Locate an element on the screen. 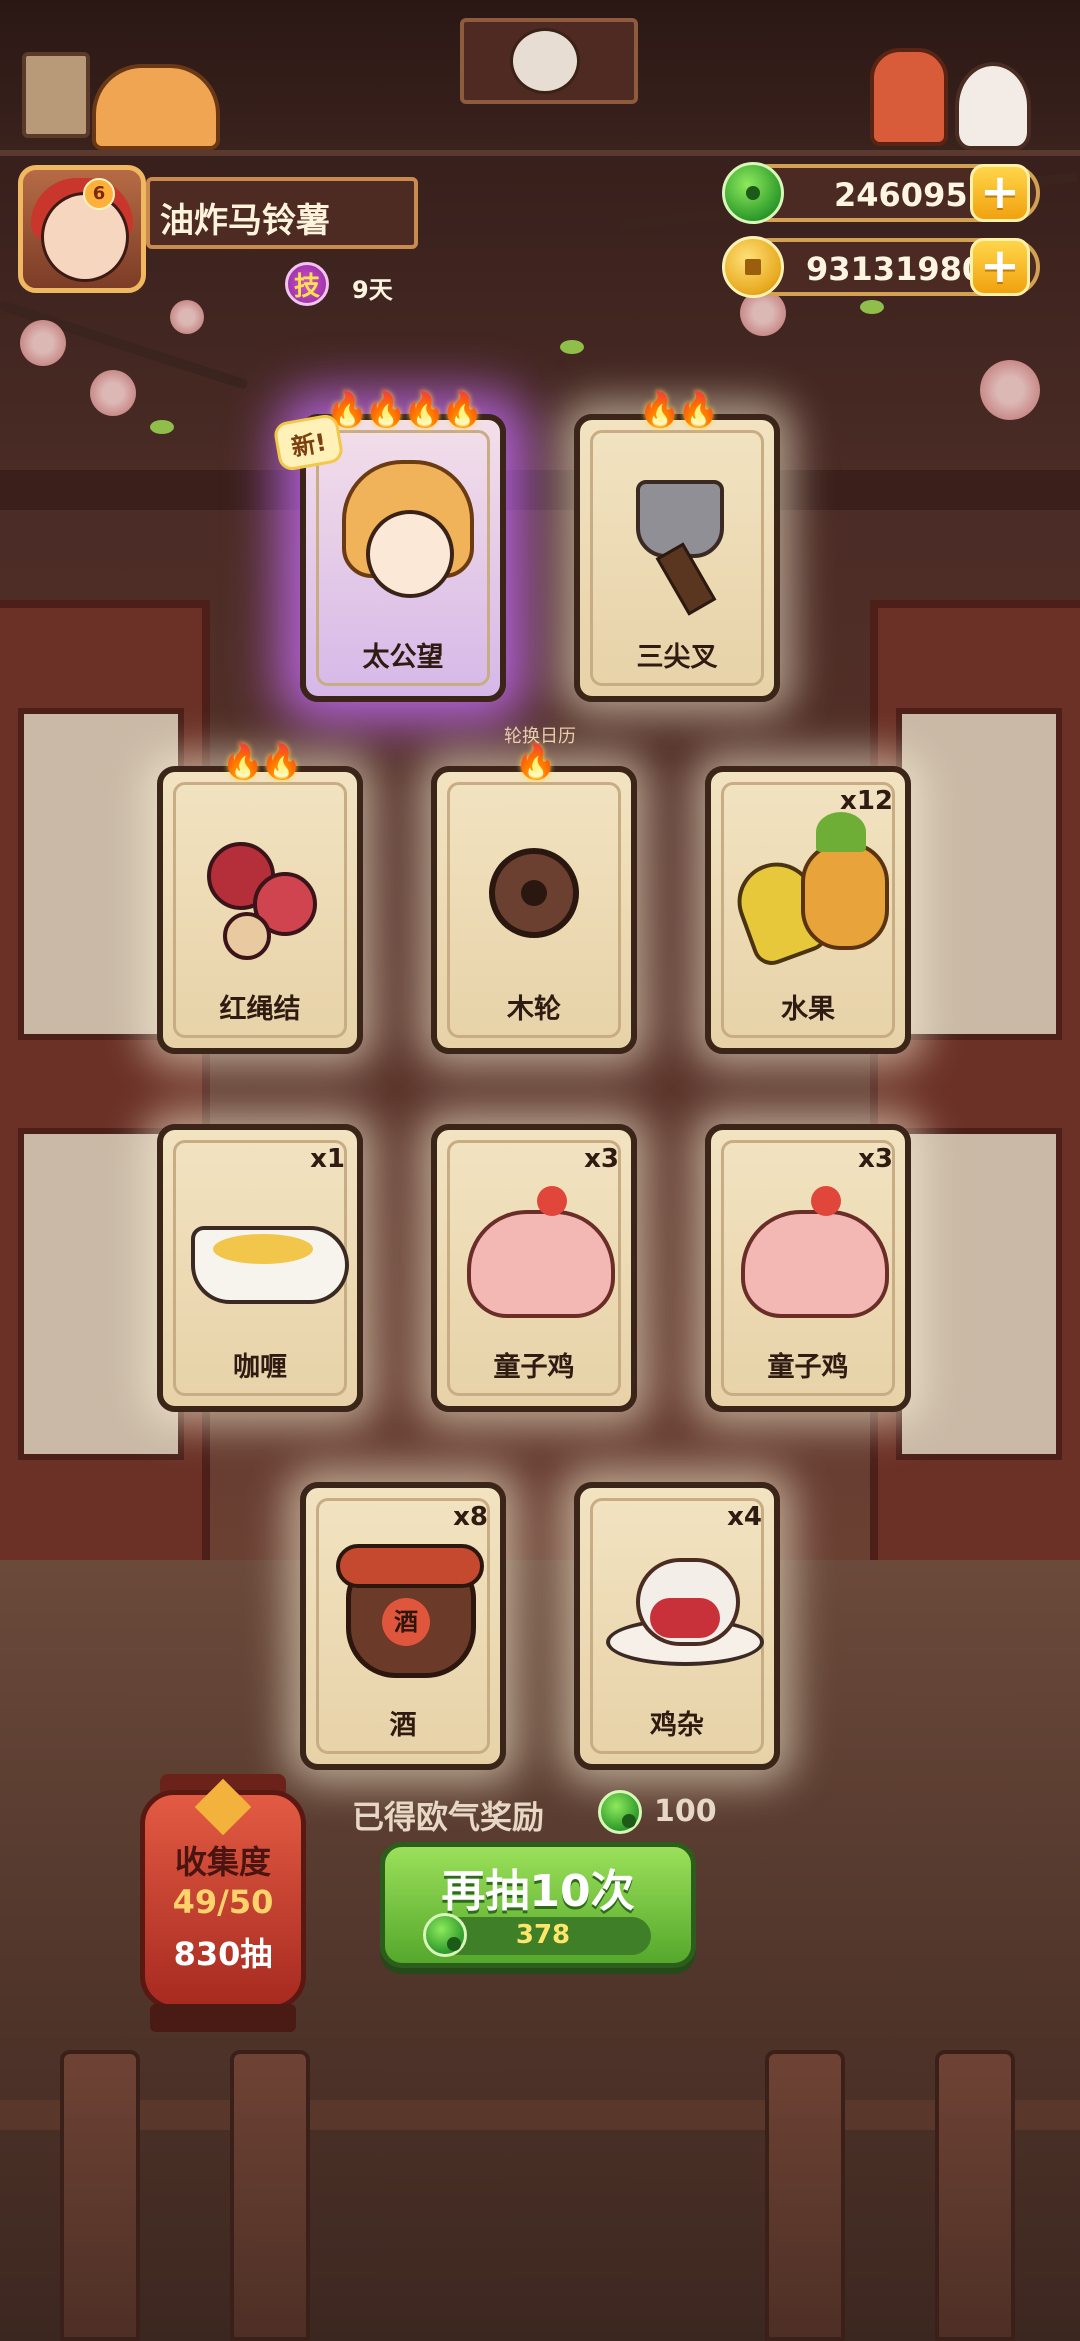  card-fruit: x12 水果 is located at coordinates (808, 910).